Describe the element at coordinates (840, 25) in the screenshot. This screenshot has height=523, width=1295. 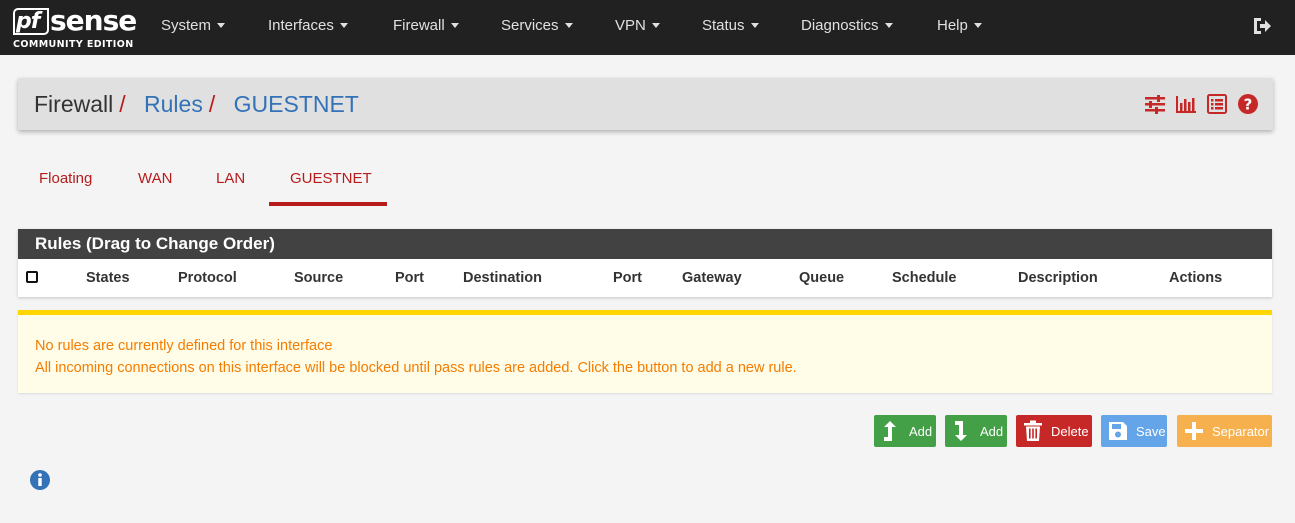
I see `nav-menu-label: Diagnostics` at that location.